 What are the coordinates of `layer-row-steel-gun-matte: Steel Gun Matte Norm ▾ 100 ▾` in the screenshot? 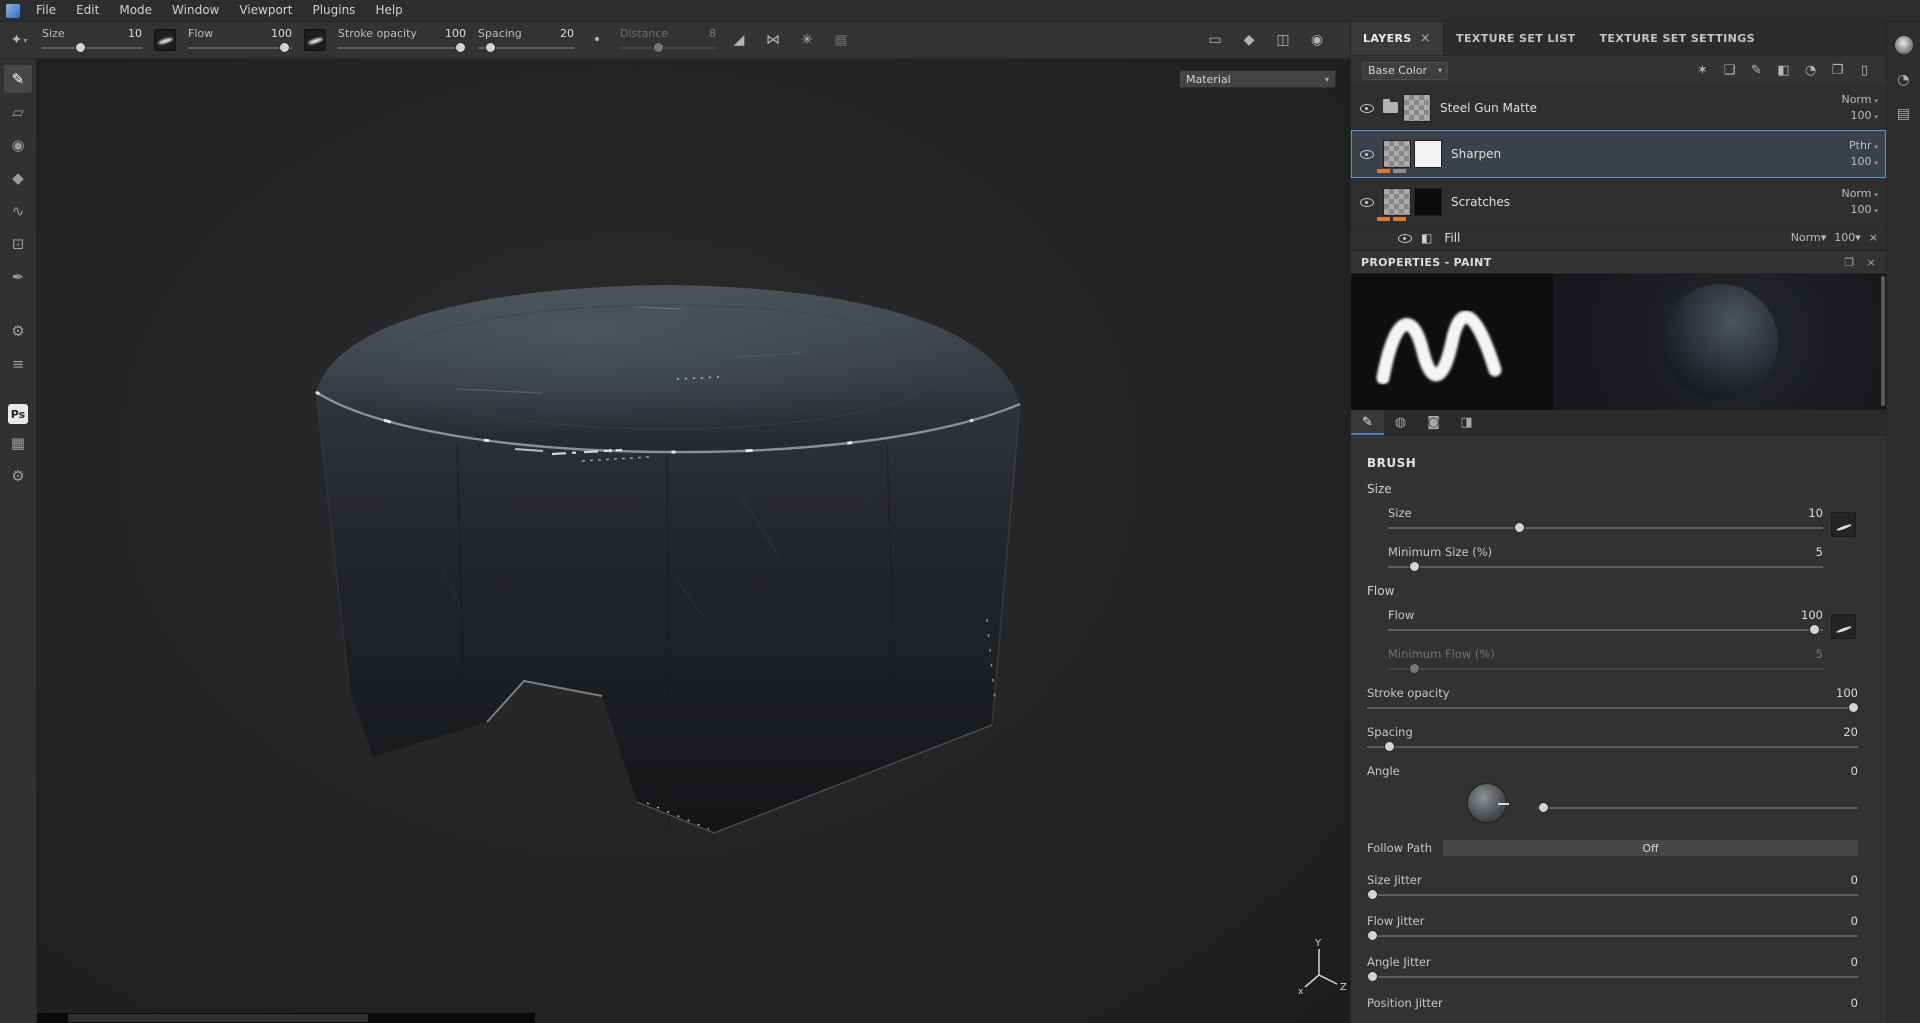 It's located at (1618, 108).